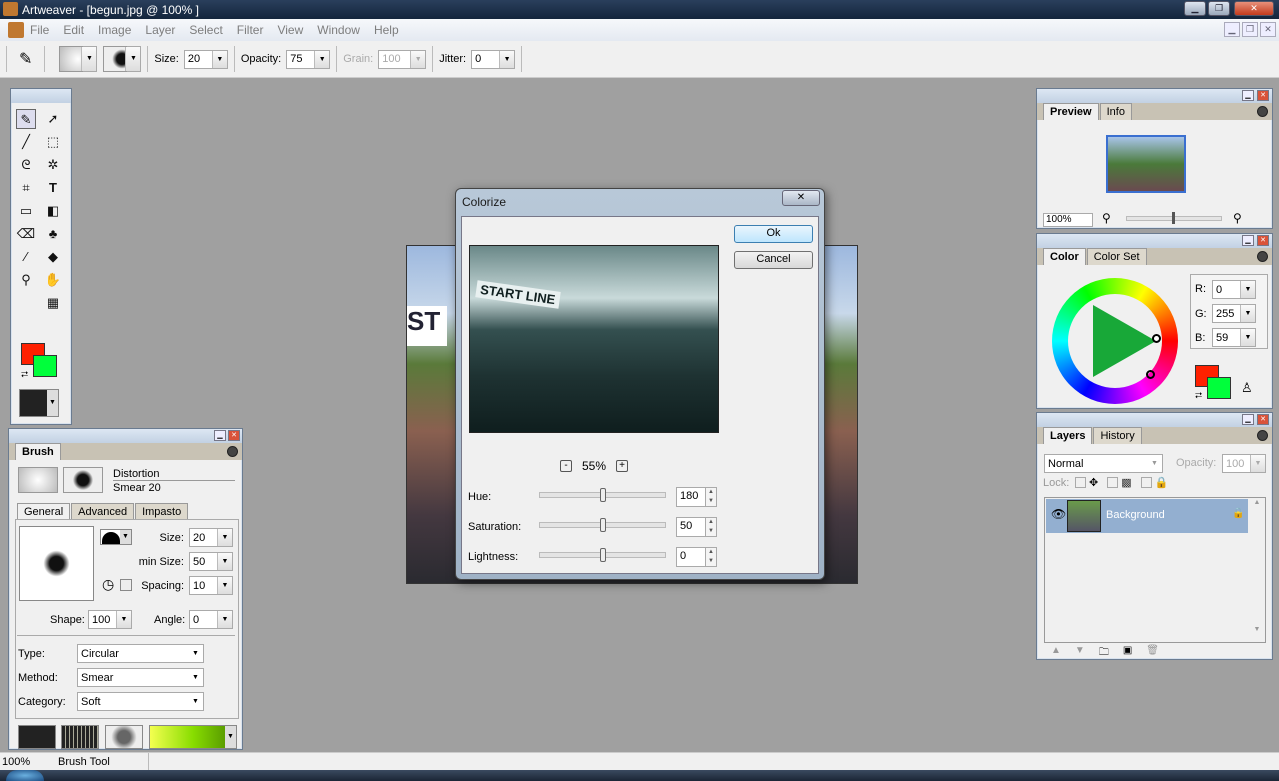 This screenshot has height=781, width=1279. I want to click on tab-color: Color, so click(1064, 256).